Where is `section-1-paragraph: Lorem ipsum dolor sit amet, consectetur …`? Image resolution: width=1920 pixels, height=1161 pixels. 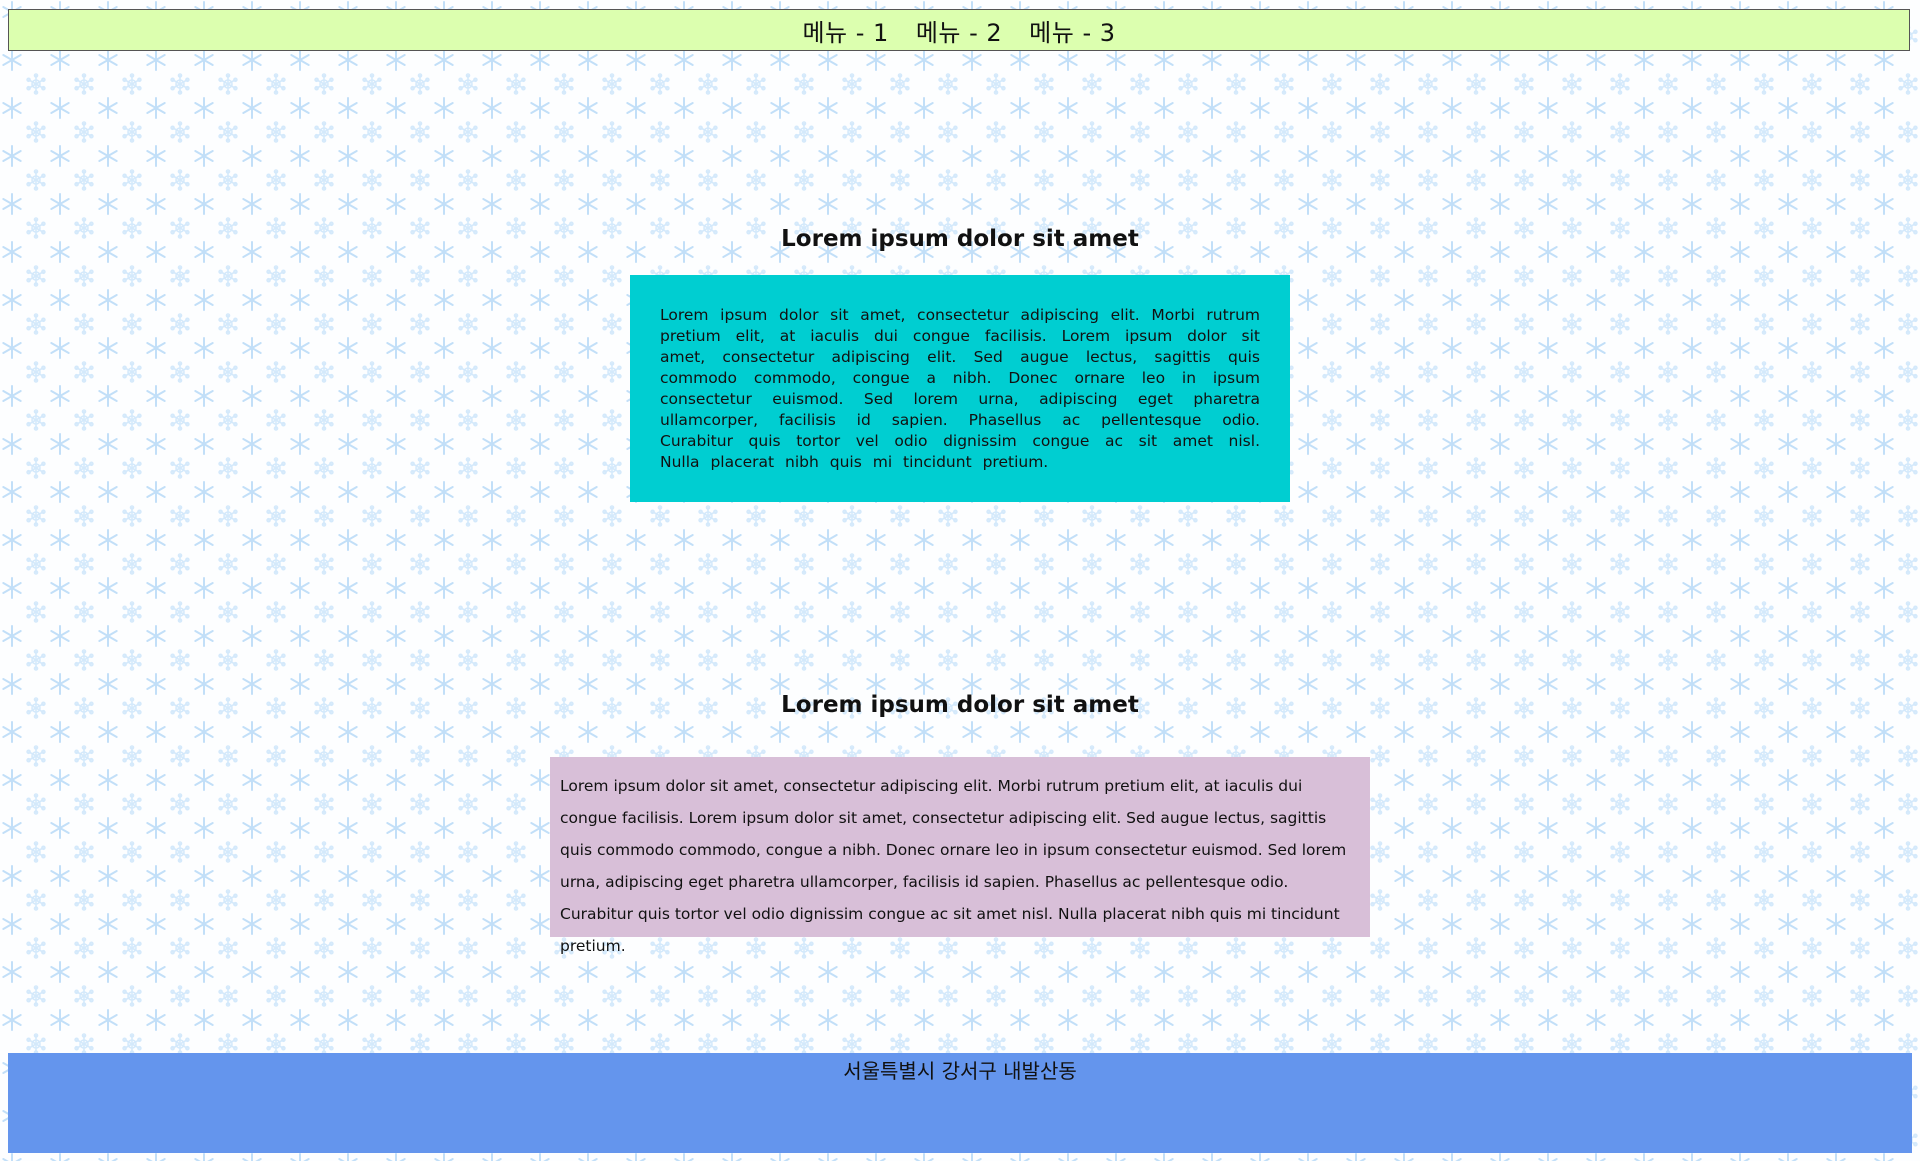 section-1-paragraph: Lorem ipsum dolor sit amet, consectetur … is located at coordinates (960, 388).